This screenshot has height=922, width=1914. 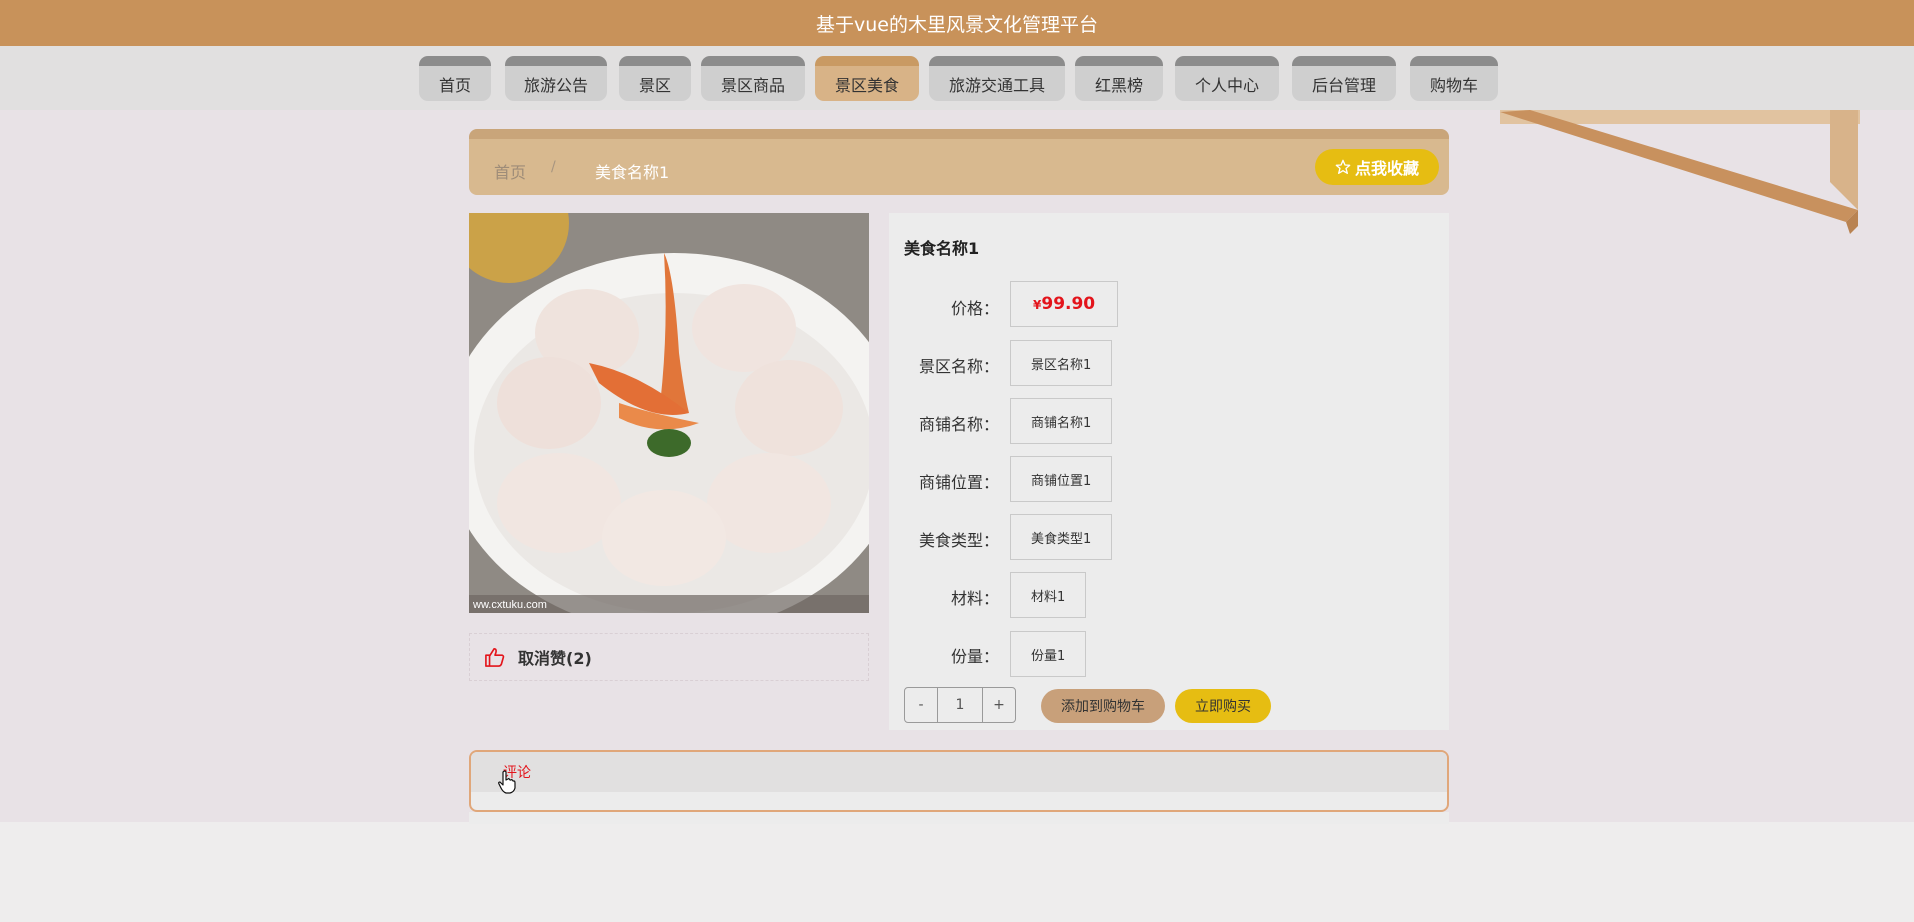 What do you see at coordinates (1227, 78) in the screenshot?
I see `nav-item-profile: 个人中心` at bounding box center [1227, 78].